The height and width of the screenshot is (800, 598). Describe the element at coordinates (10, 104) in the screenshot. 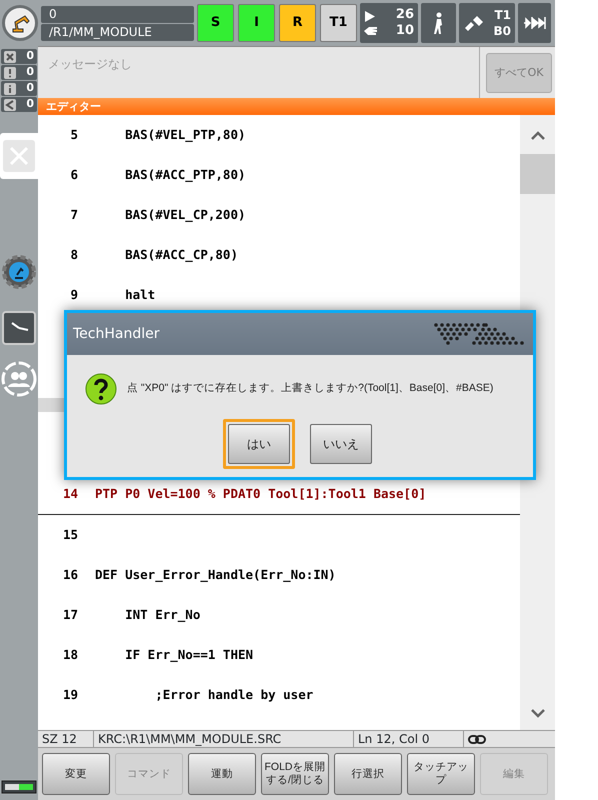

I see `wait-icon` at that location.